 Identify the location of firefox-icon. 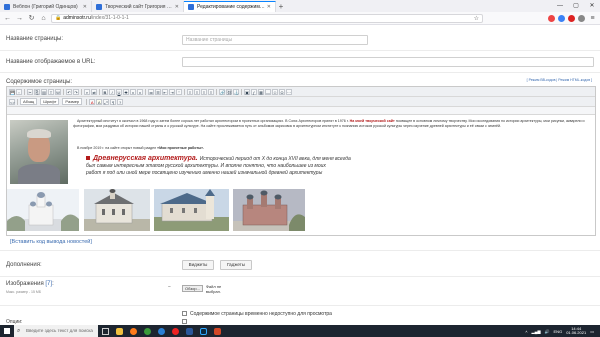
(133, 331).